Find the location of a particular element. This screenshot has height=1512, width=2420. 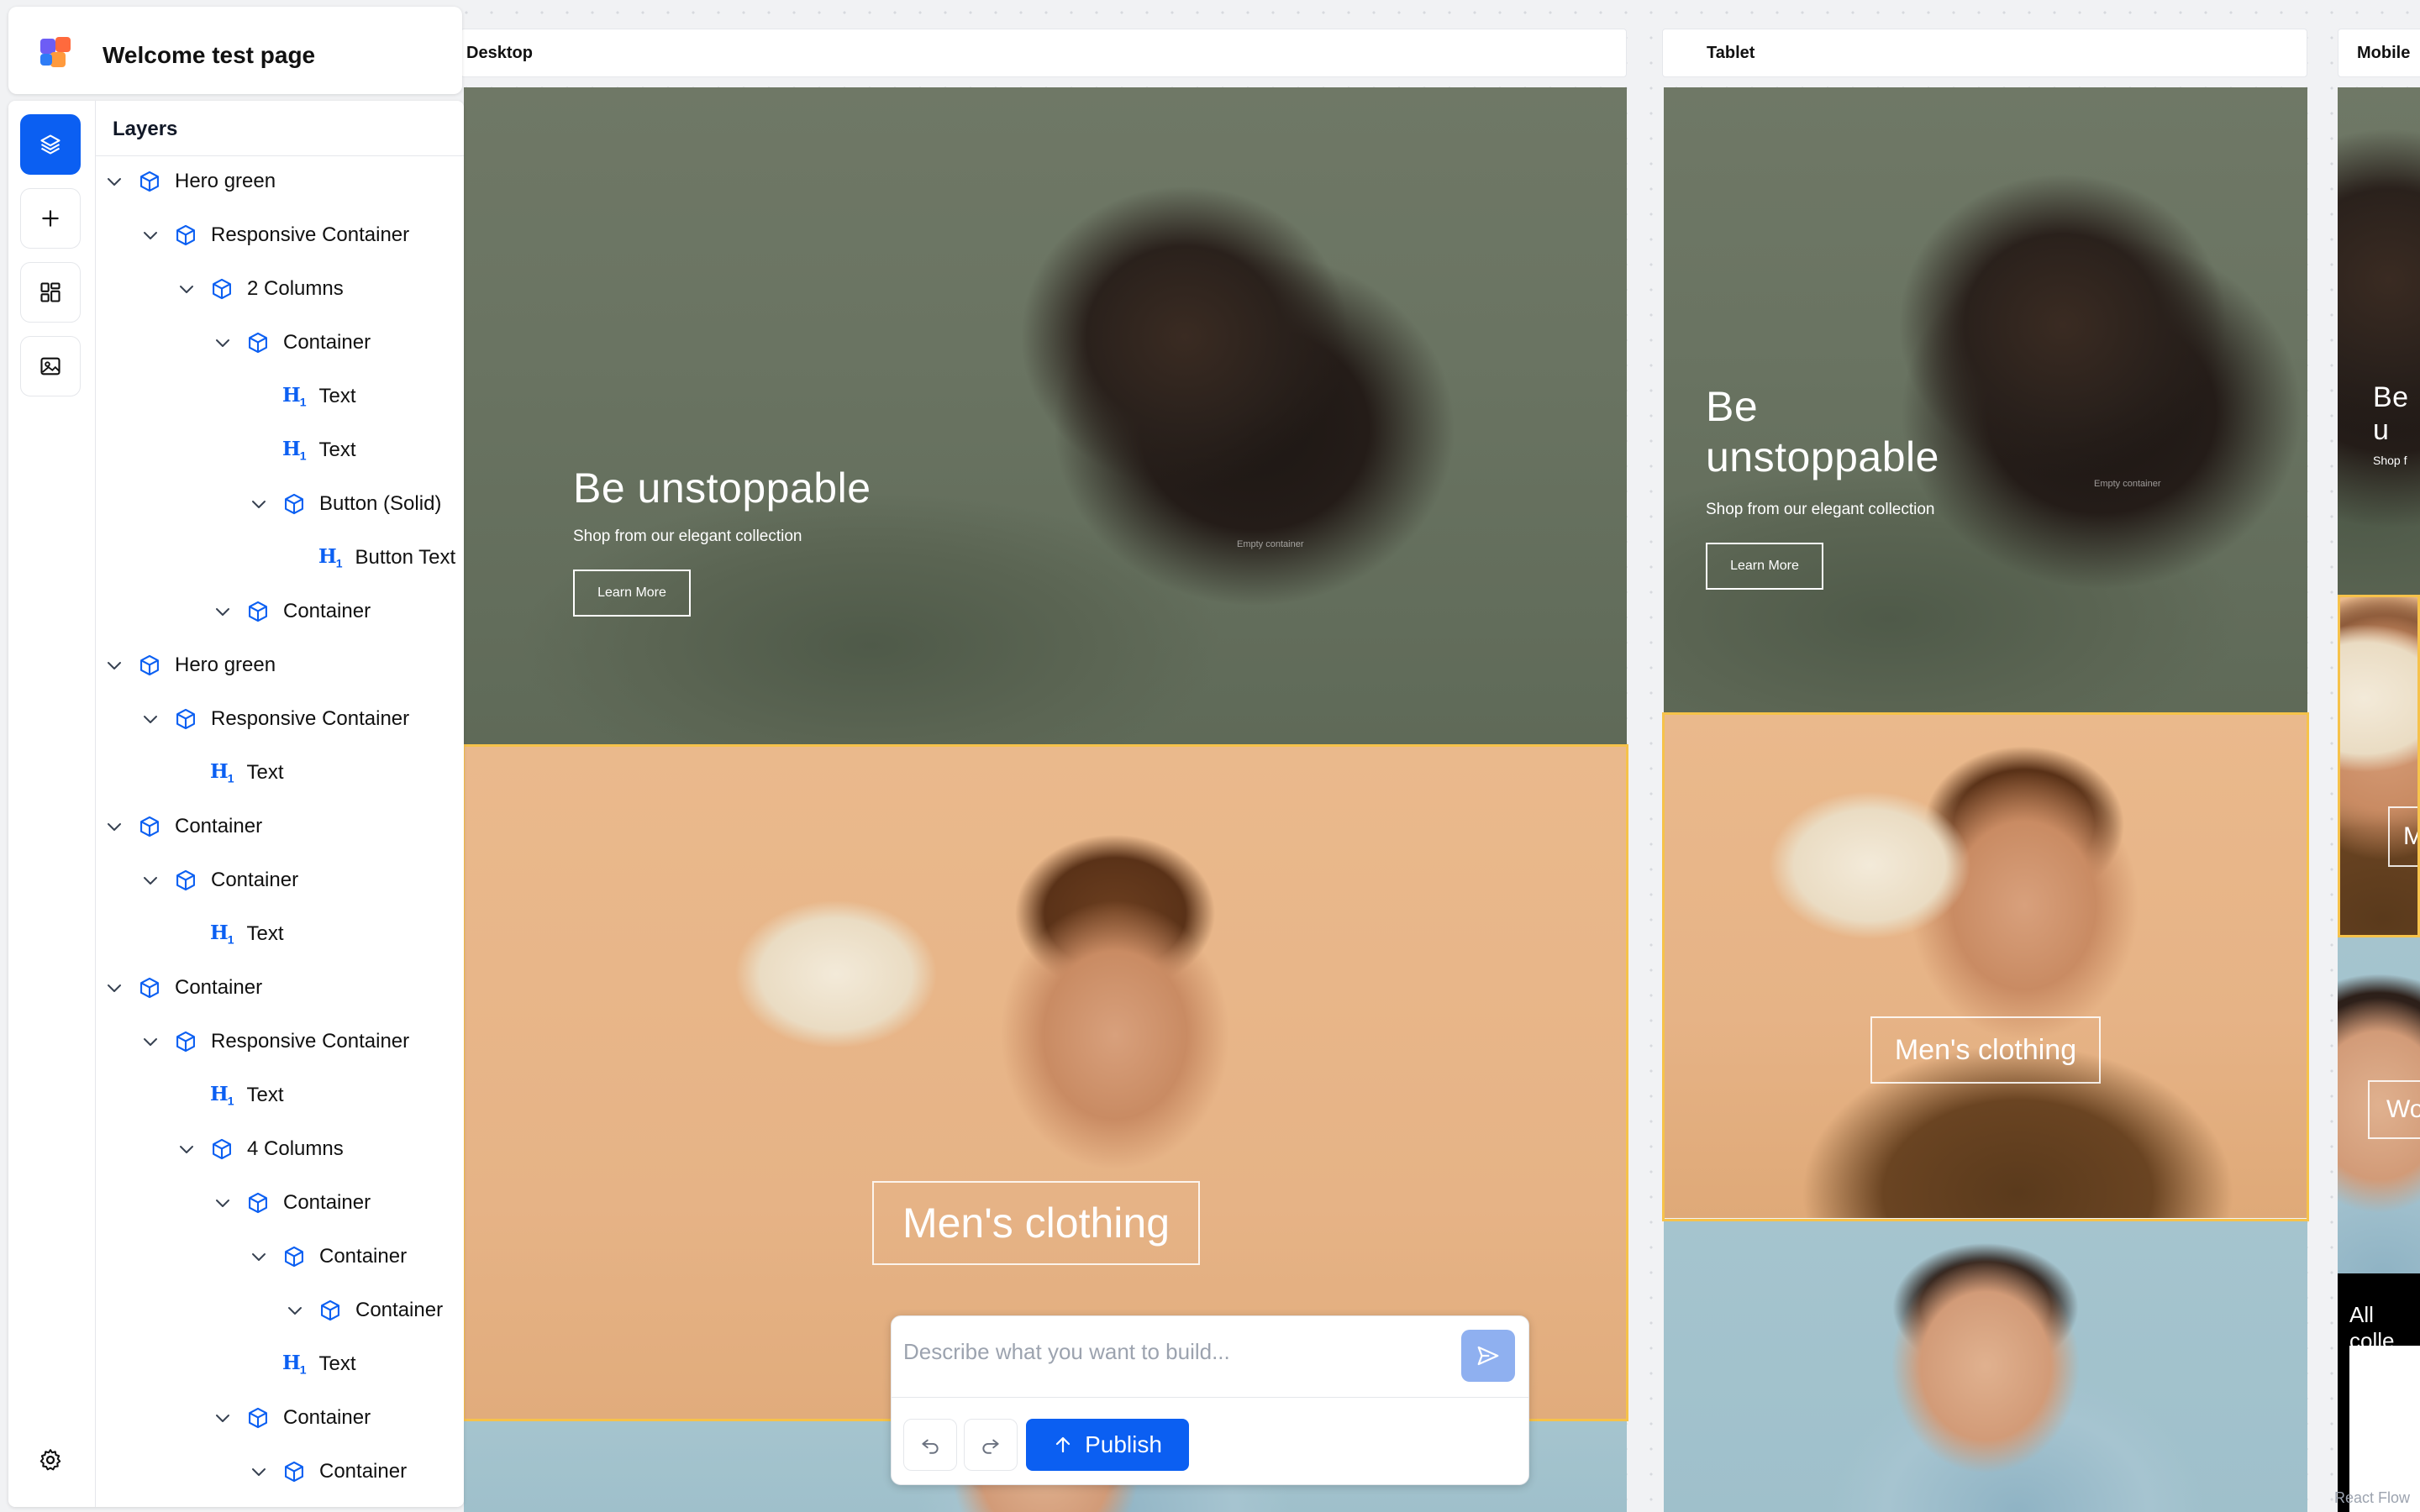

send-icon is located at coordinates (1488, 1356).